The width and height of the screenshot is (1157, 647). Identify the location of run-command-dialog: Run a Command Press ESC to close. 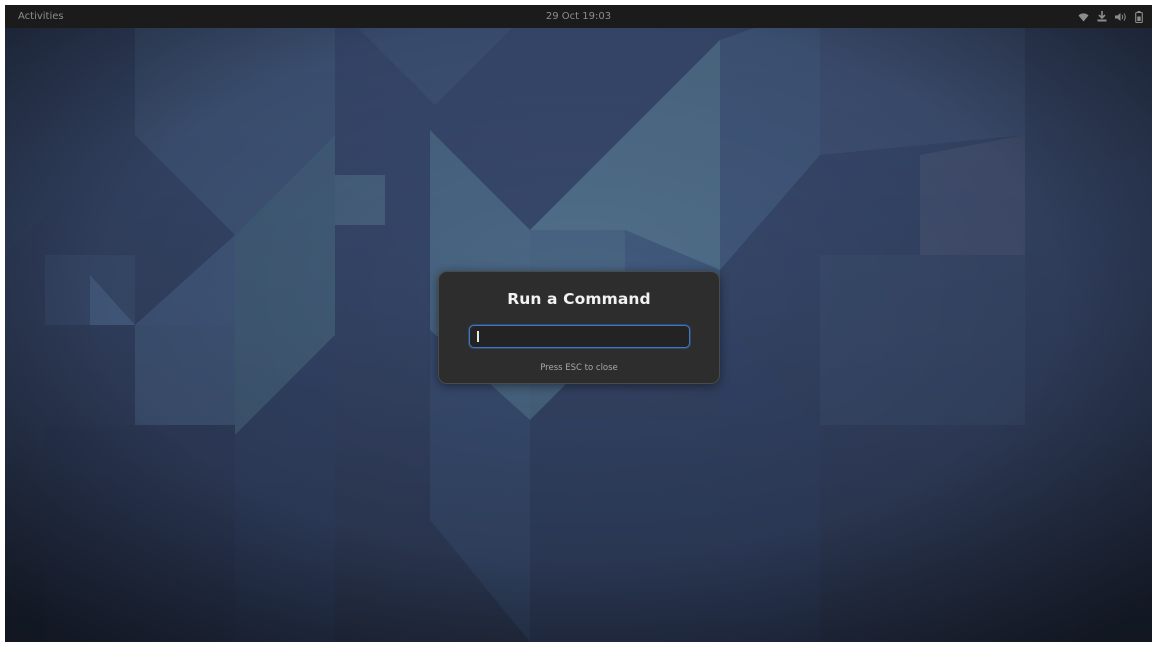
(579, 327).